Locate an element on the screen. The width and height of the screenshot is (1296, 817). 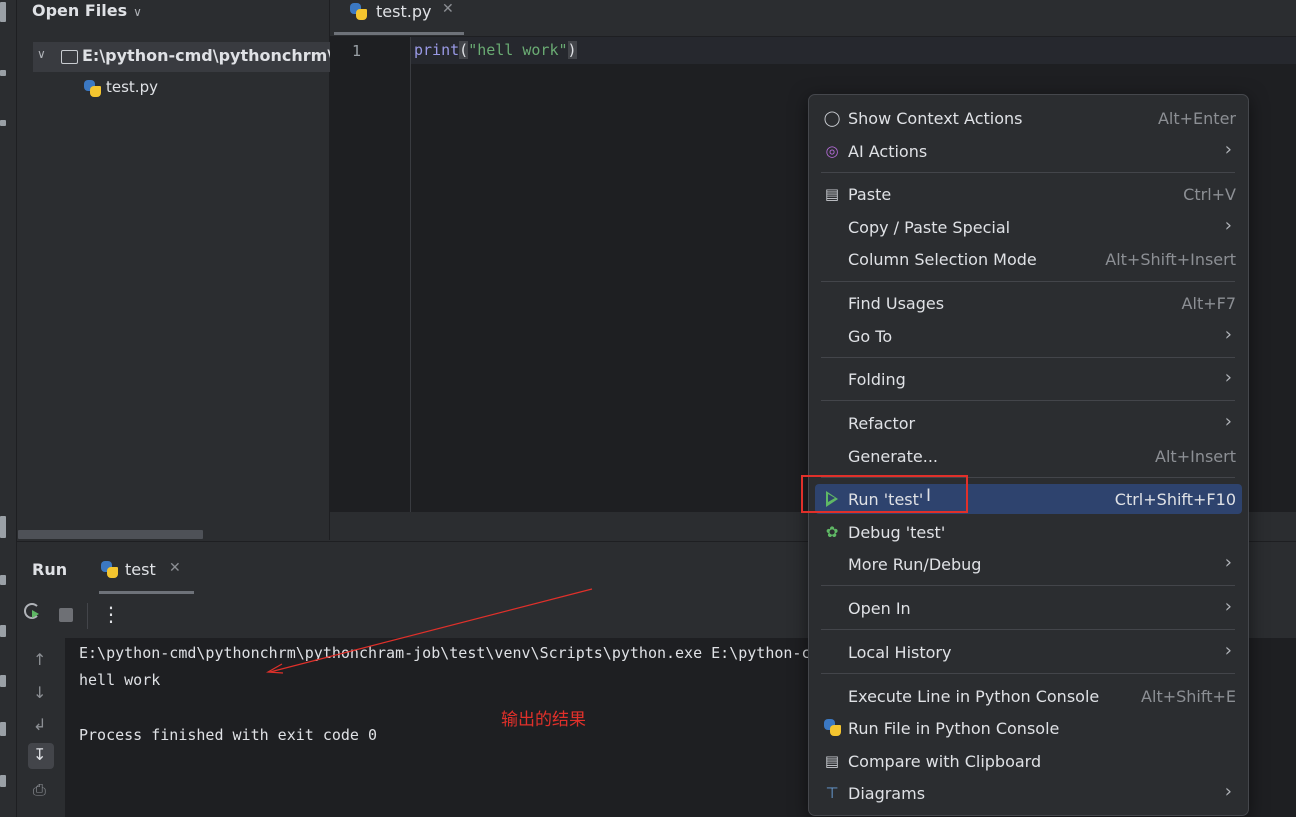
menu-item-diagrams: ⊤ Diagrams › is located at coordinates (1028, 793).